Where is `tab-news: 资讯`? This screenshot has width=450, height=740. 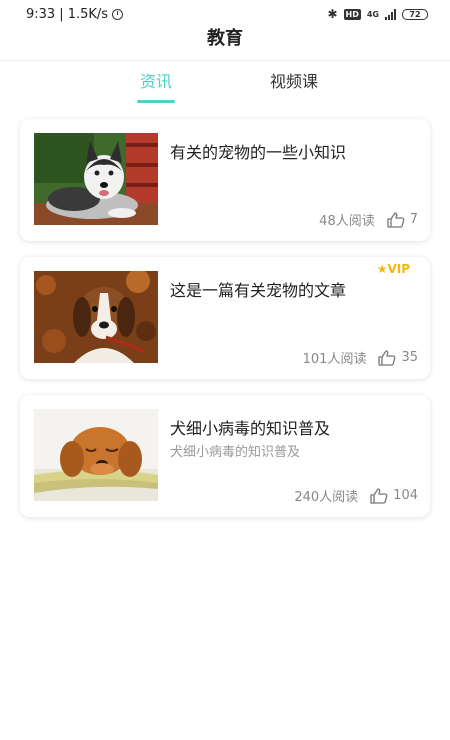 tab-news: 资讯 is located at coordinates (156, 86).